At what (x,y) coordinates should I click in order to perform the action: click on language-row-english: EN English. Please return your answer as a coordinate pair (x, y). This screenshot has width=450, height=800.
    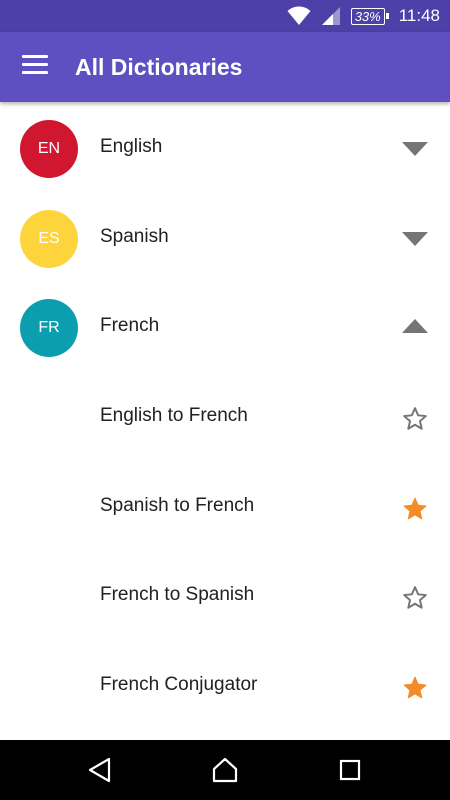
    Looking at the image, I should click on (225, 147).